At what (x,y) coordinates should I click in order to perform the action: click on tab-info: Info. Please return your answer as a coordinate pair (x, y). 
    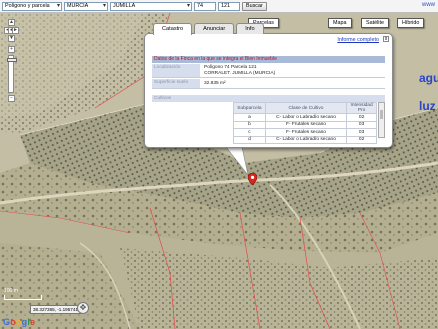
    Looking at the image, I should click on (250, 28).